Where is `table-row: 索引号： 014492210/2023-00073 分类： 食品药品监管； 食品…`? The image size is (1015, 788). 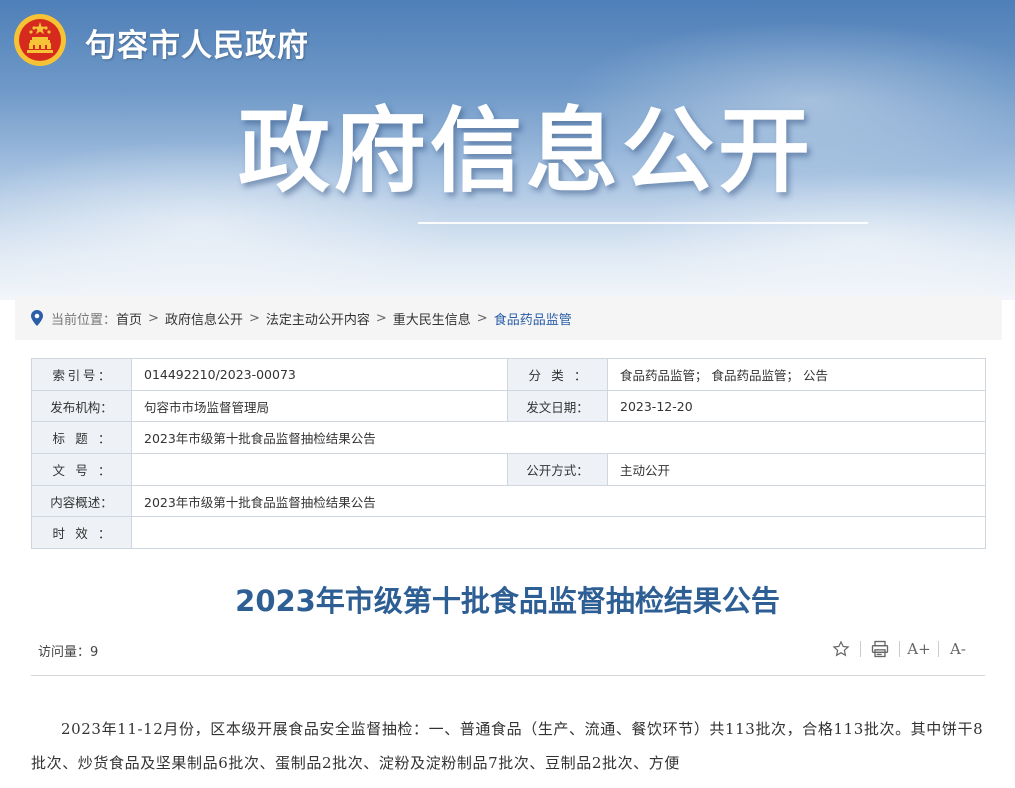 table-row: 索引号： 014492210/2023-00073 分类： 食品药品监管； 食品… is located at coordinates (508, 374).